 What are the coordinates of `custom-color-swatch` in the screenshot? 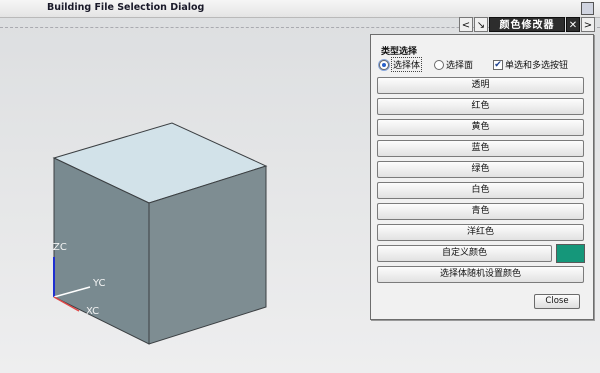 It's located at (570, 253).